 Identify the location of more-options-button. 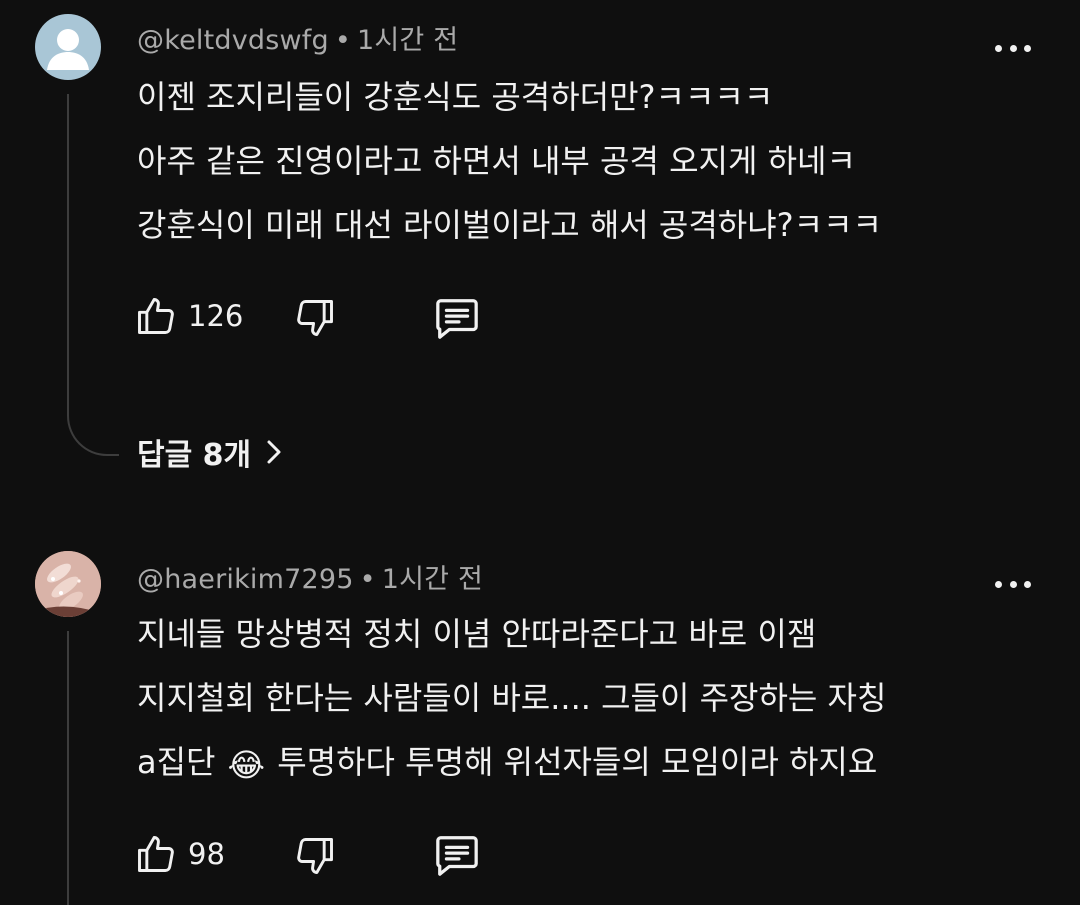
(1013, 584).